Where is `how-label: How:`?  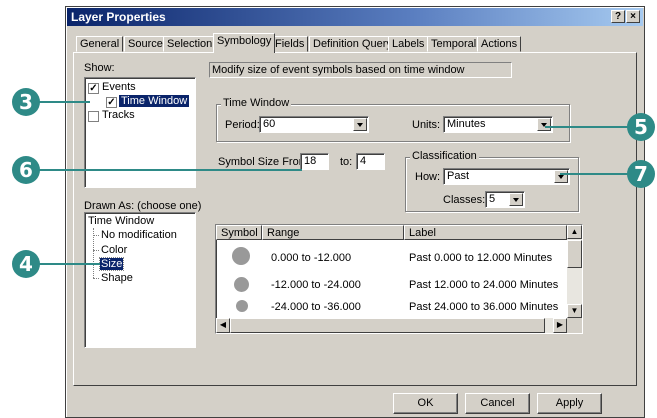 how-label: How: is located at coordinates (428, 177).